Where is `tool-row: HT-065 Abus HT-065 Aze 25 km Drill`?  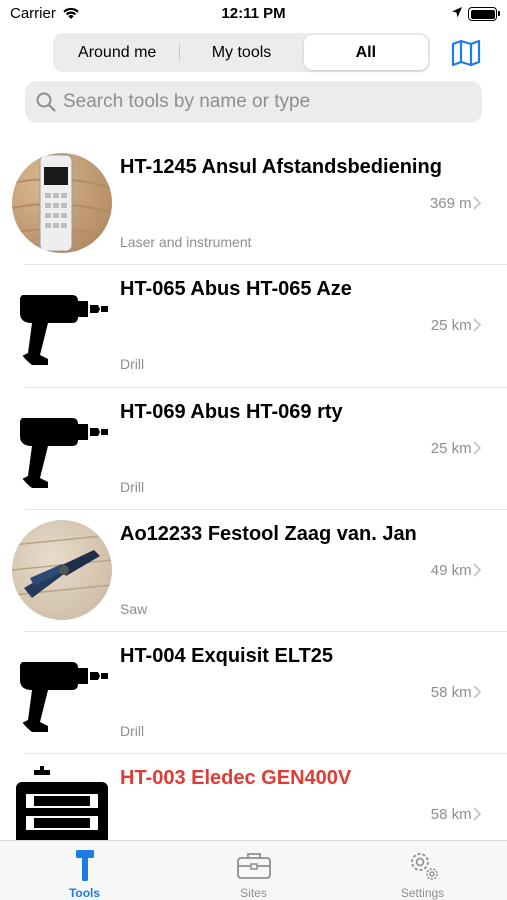 tool-row: HT-065 Abus HT-065 Aze 25 km Drill is located at coordinates (253, 326).